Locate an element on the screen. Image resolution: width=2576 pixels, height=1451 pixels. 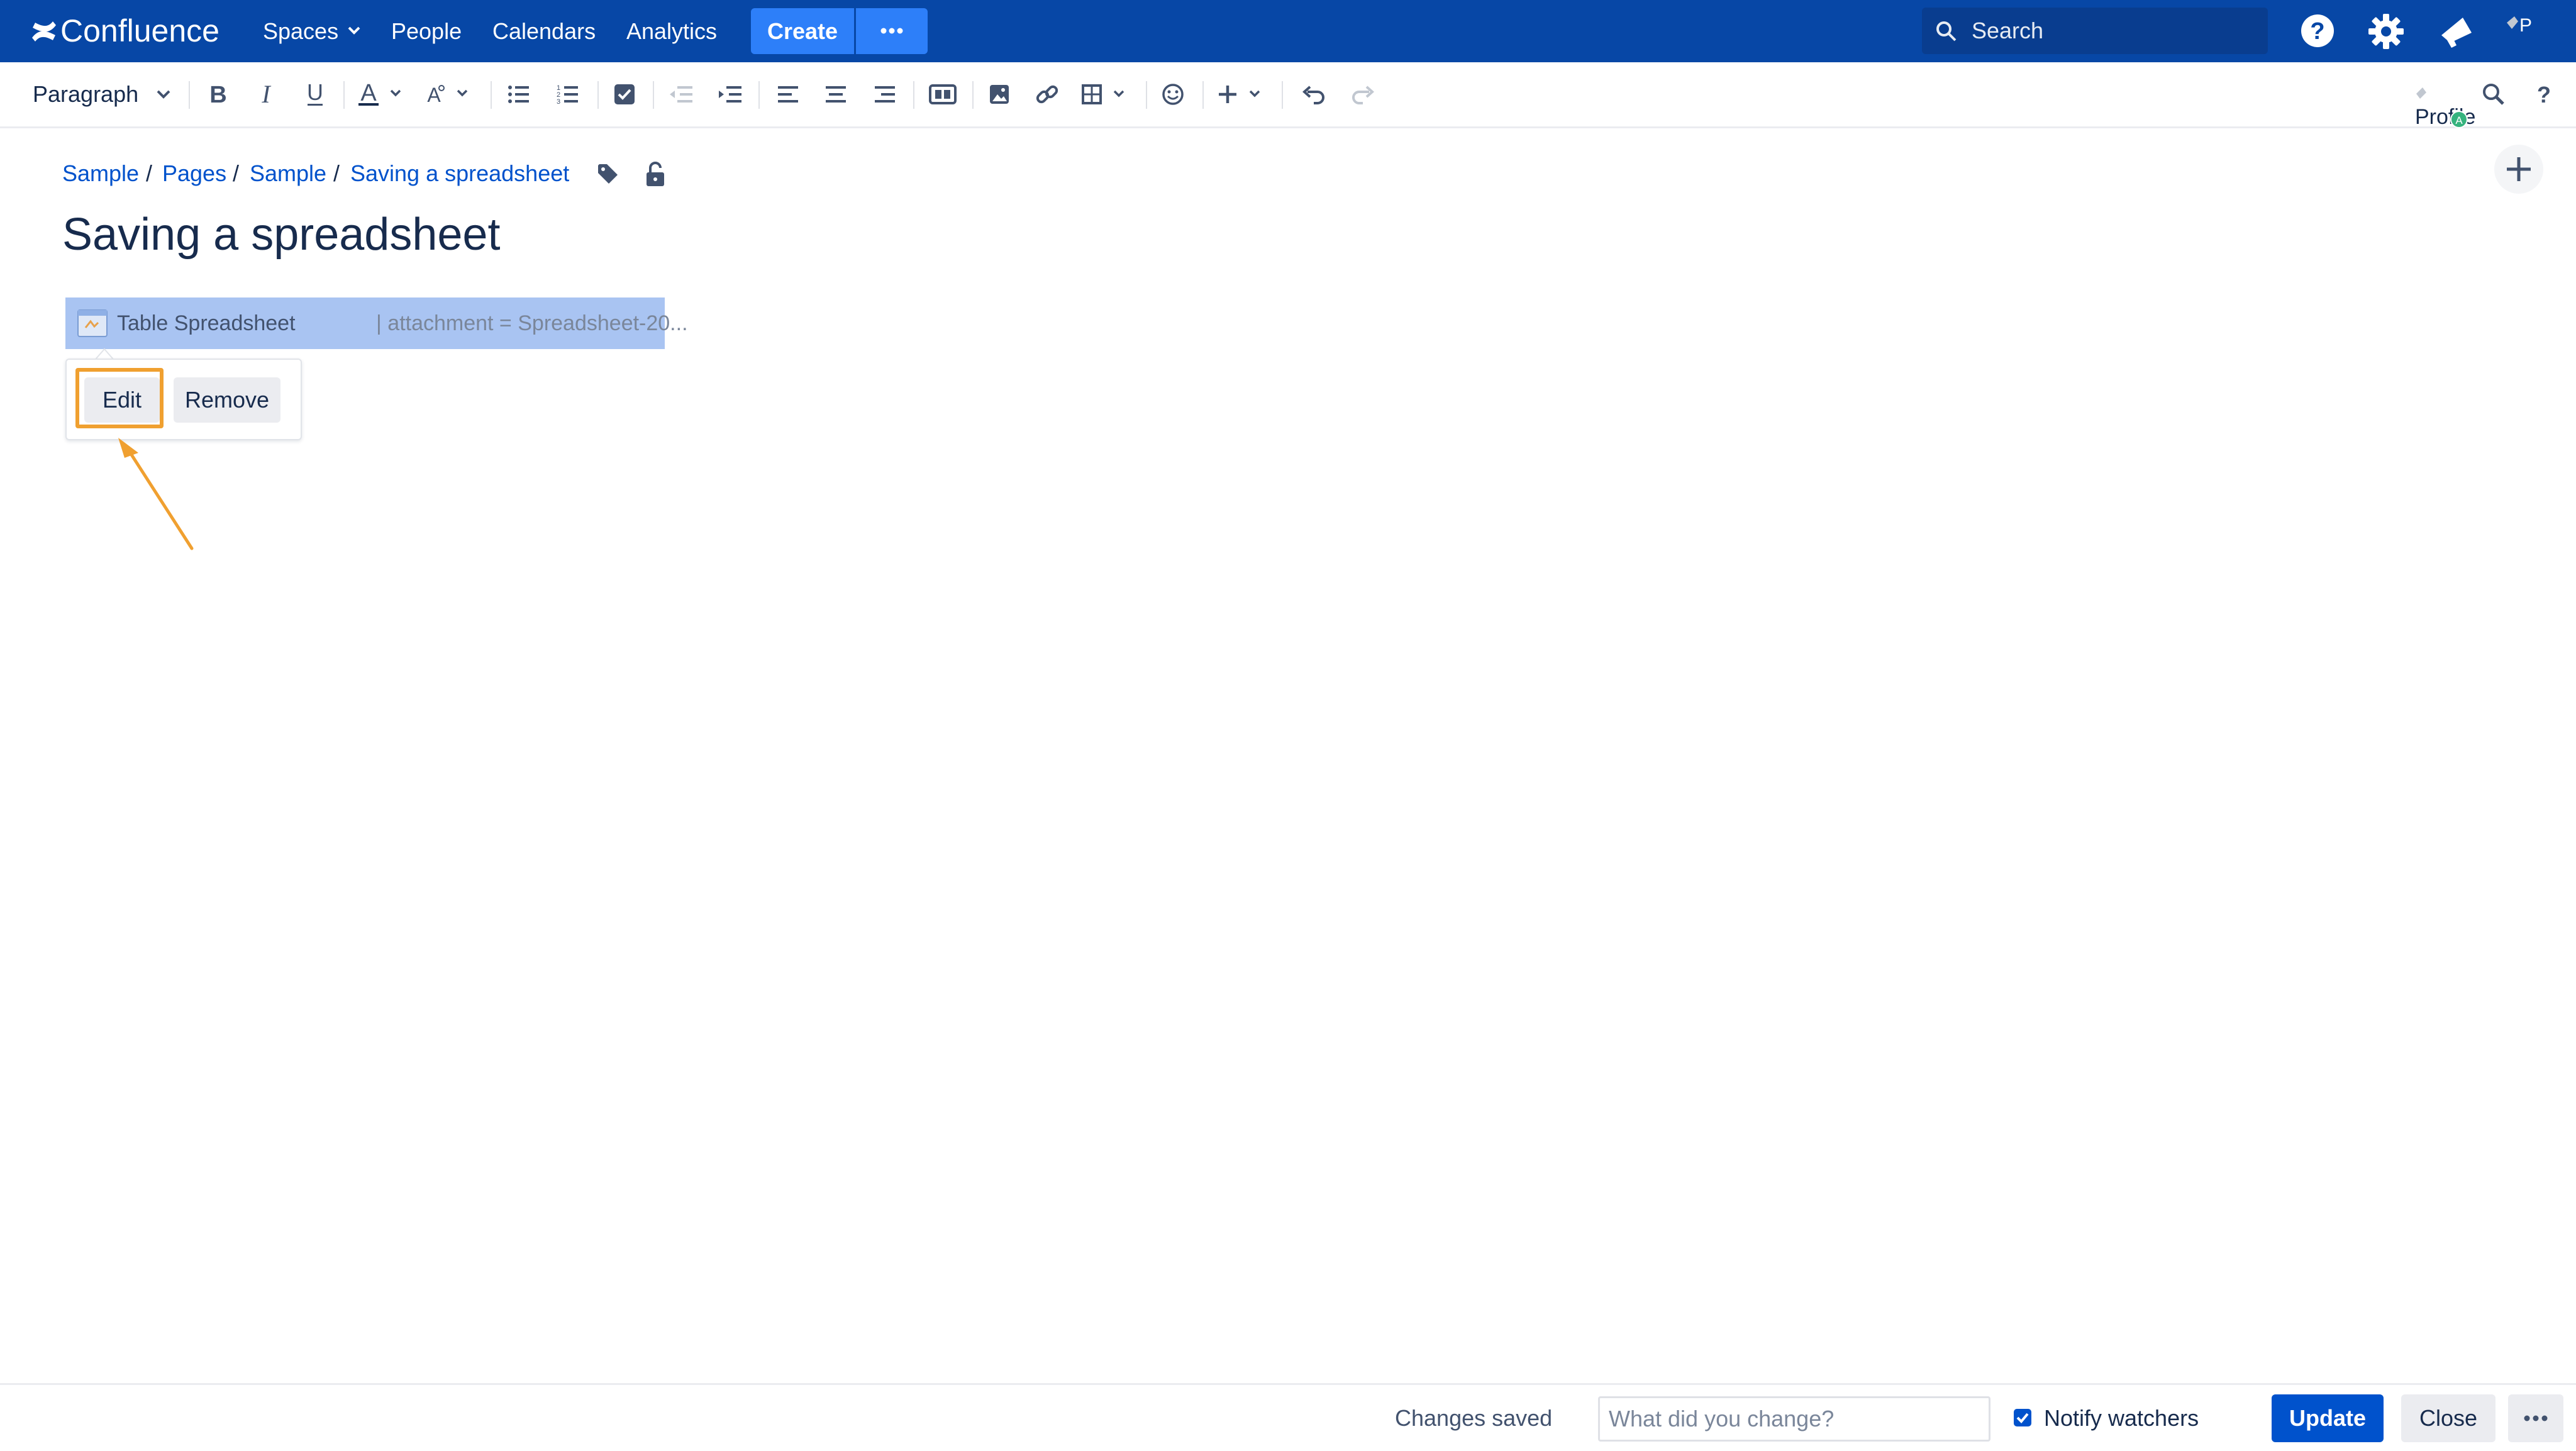
editor-toolbar: Paragraph B I U A A 123 Profile A ? is located at coordinates (1288, 95).